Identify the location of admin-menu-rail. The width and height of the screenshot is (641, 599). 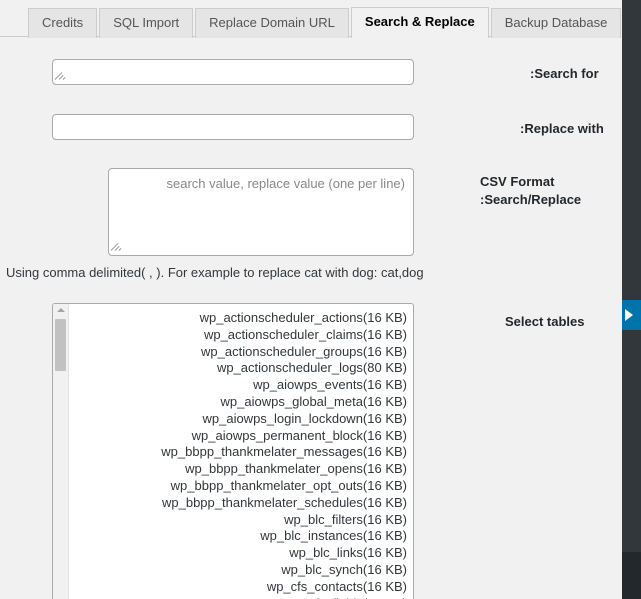
(631, 299).